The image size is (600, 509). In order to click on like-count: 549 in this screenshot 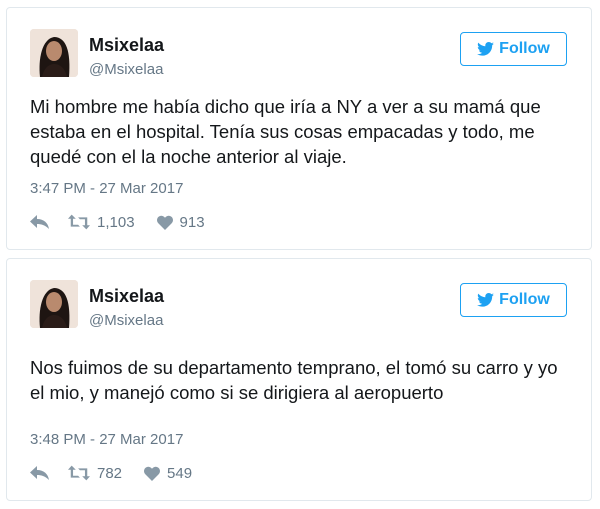, I will do `click(180, 473)`.